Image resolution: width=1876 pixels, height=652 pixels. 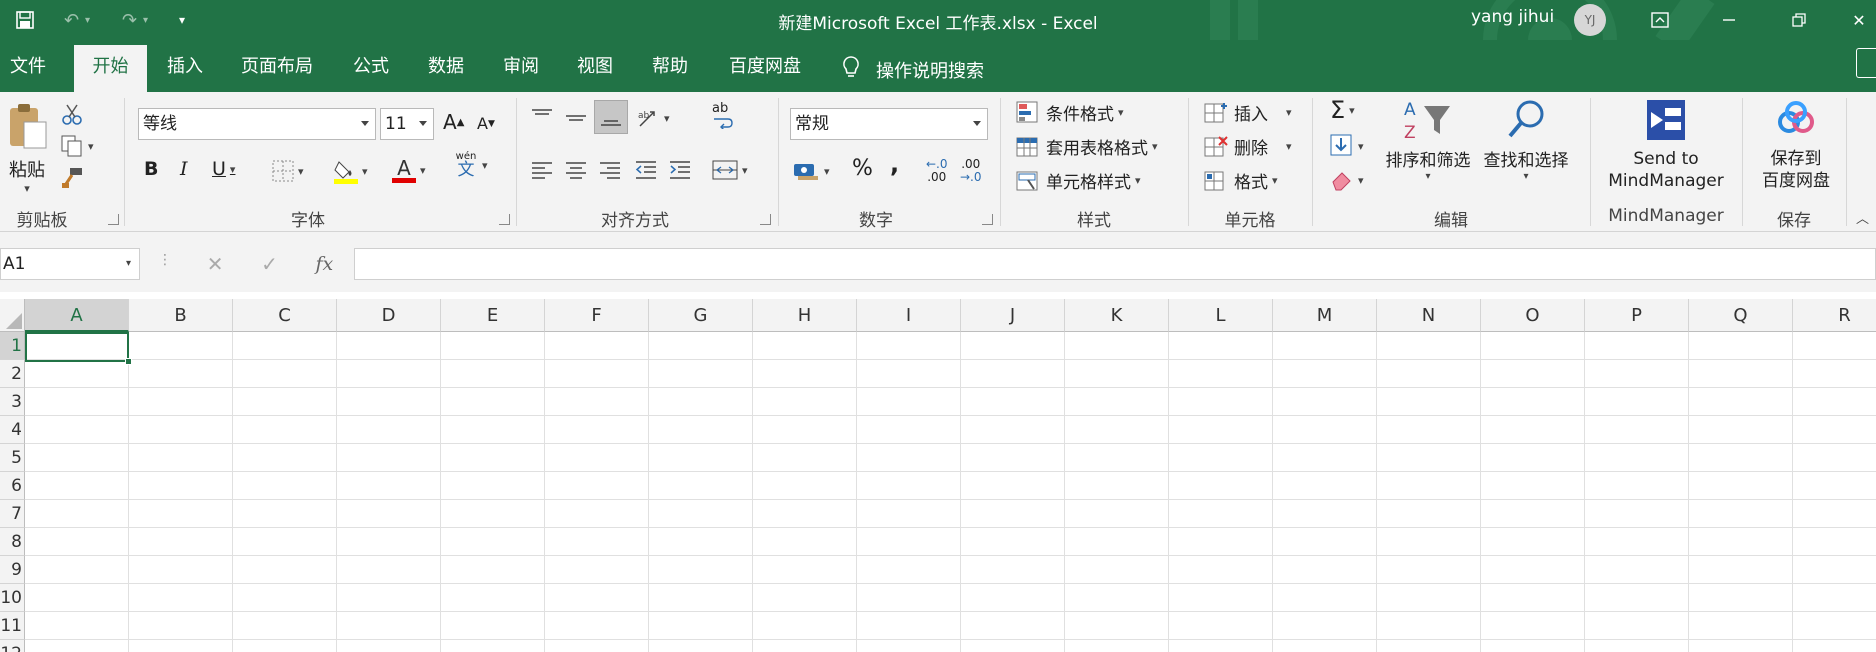 What do you see at coordinates (486, 123) in the screenshot?
I see `shrink-font-button: A ▼` at bounding box center [486, 123].